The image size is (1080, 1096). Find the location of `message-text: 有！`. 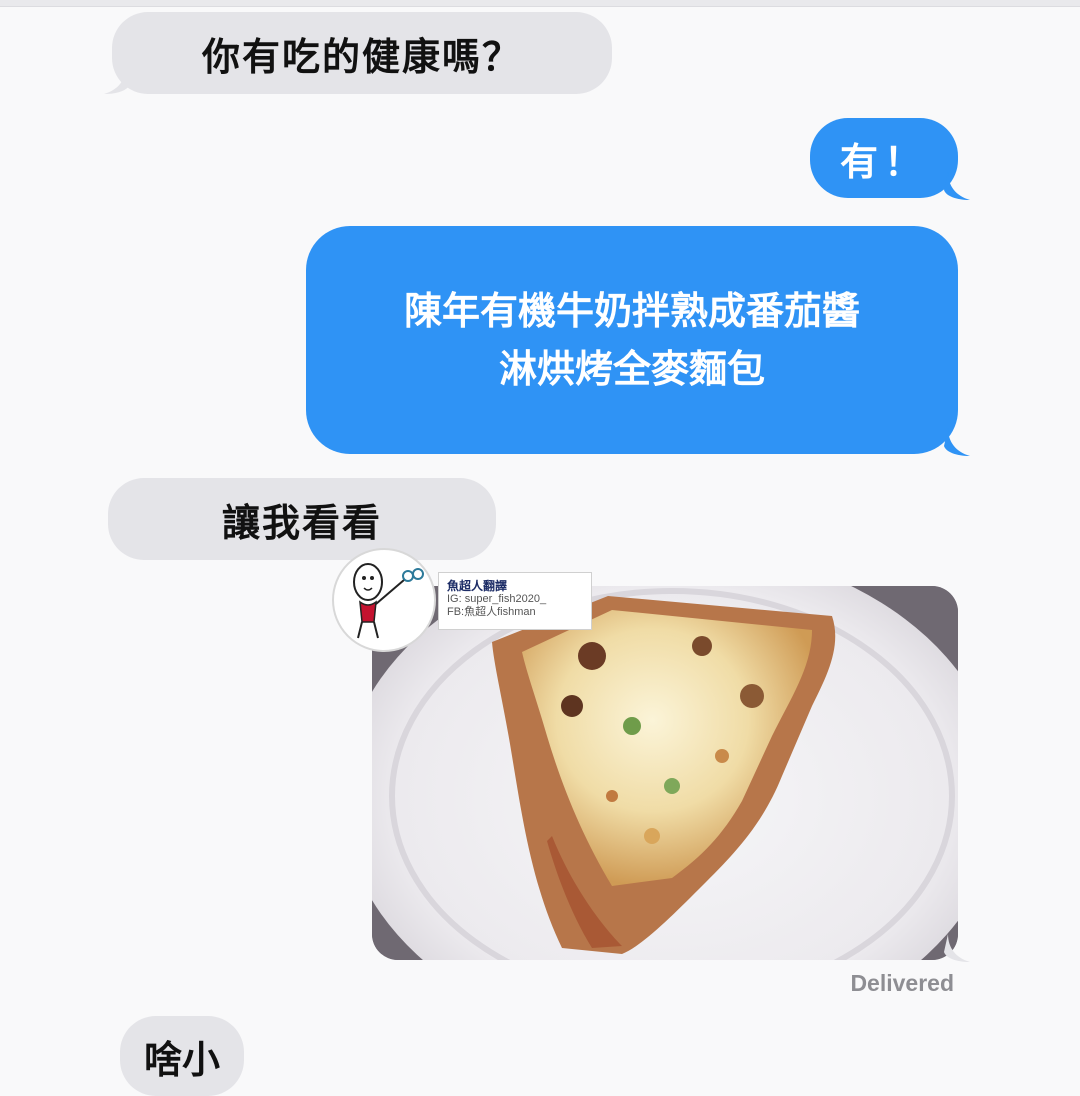

message-text: 有！ is located at coordinates (883, 161).